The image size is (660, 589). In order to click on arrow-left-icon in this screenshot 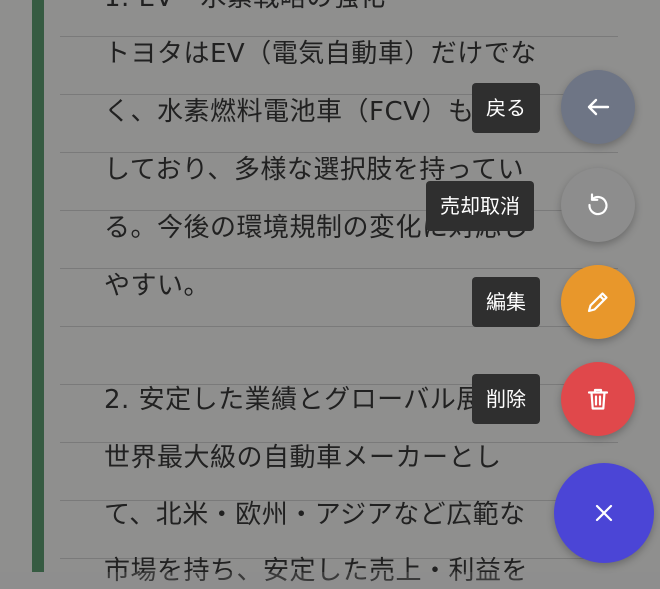, I will do `click(598, 107)`.